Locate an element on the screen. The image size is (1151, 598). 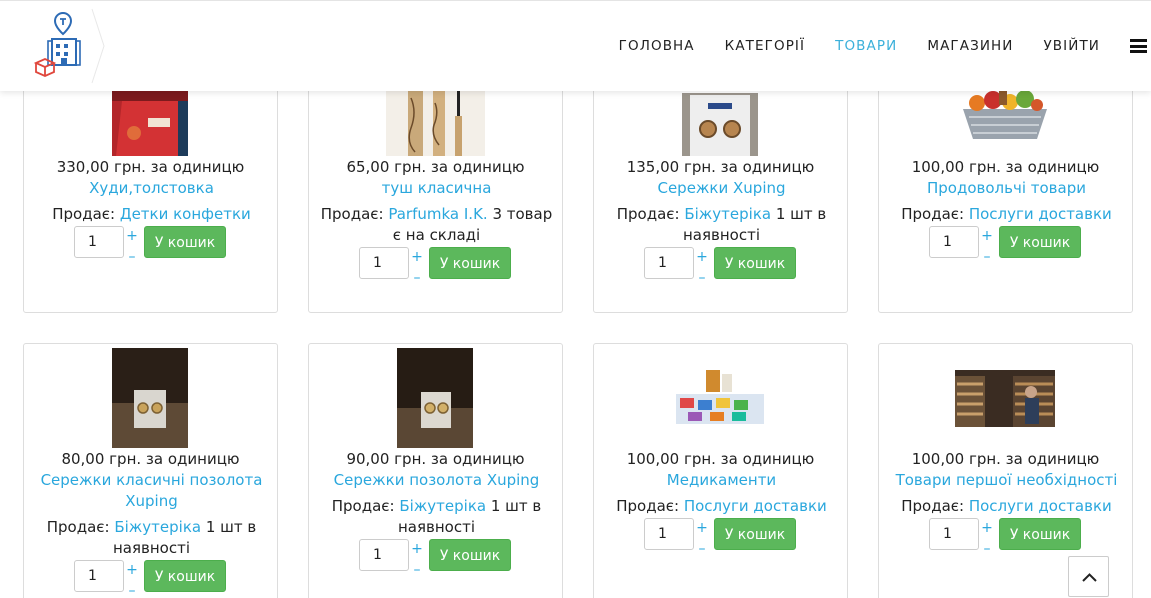
product-name-link: Товари першої необхідності is located at coordinates (1006, 480).